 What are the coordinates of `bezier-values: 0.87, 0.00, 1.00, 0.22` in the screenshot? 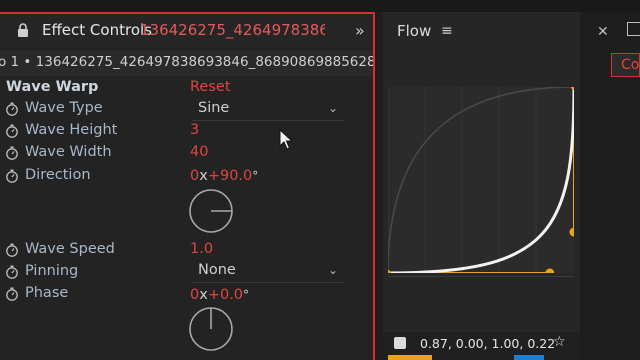 It's located at (487, 343).